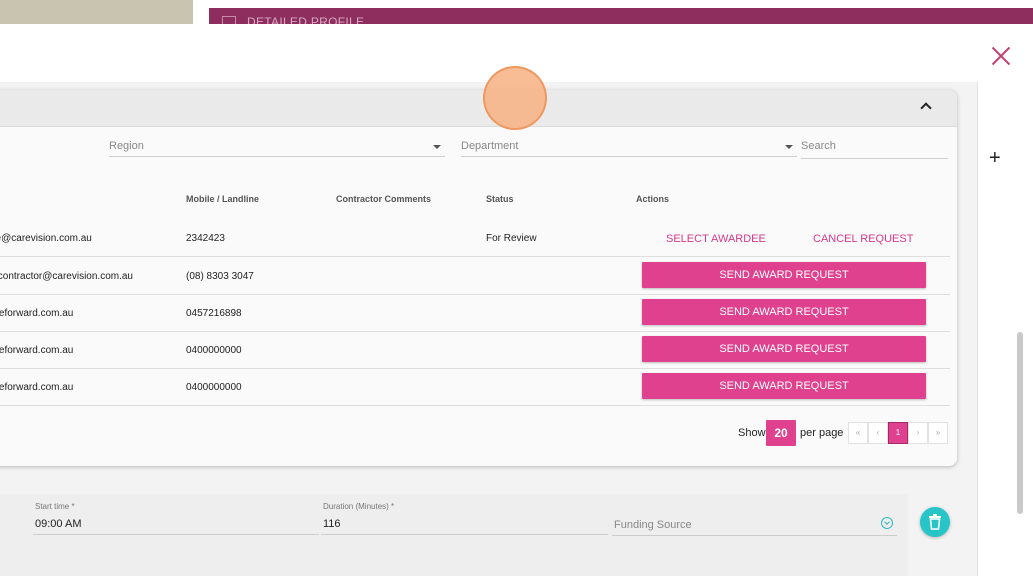  I want to click on first-page-button: «, so click(858, 433).